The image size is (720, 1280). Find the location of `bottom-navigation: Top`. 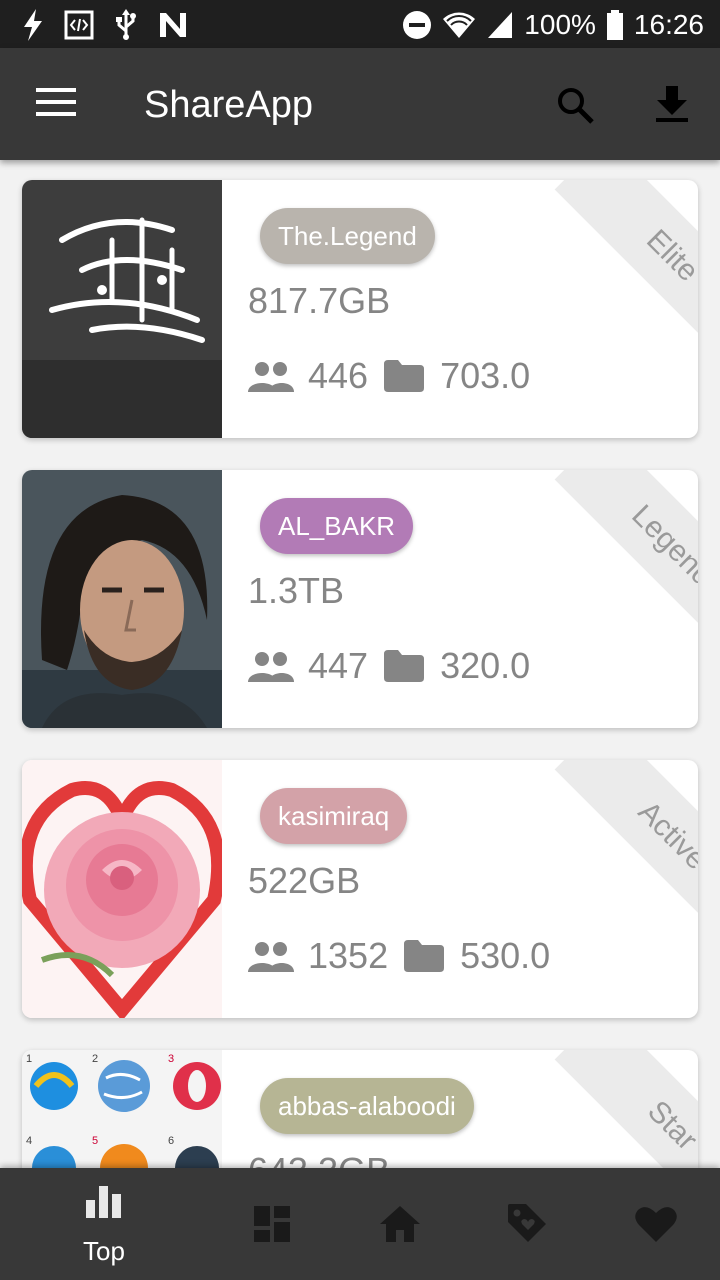

bottom-navigation: Top is located at coordinates (360, 1224).